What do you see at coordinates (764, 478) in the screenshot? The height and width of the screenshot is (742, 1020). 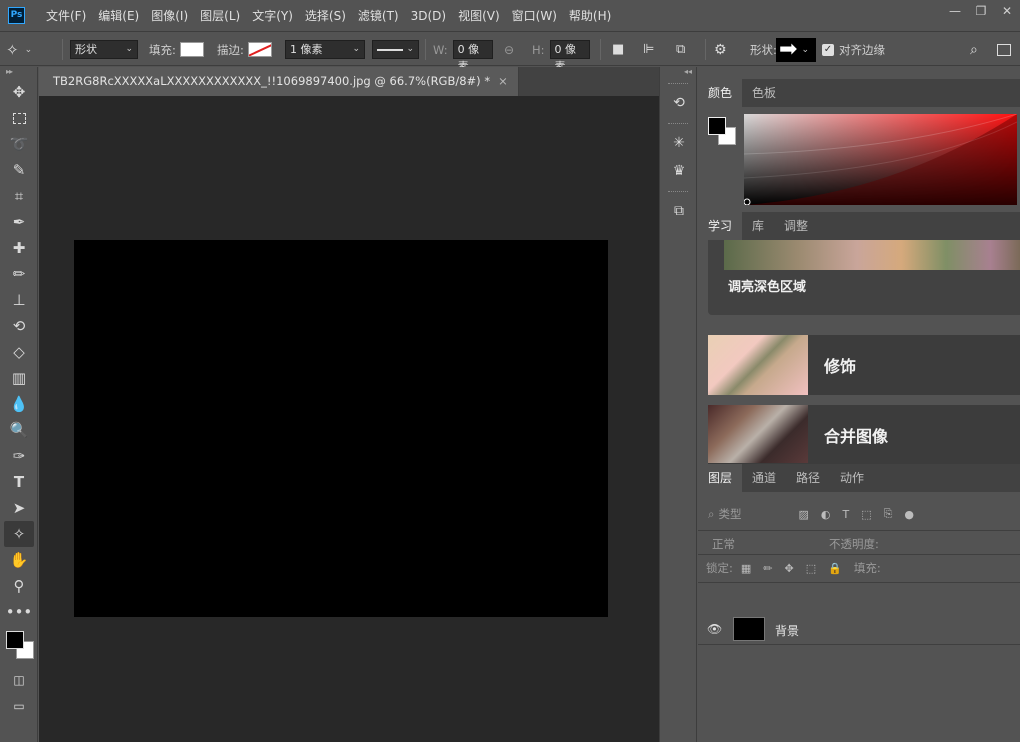 I see `tab-channels: 通道` at bounding box center [764, 478].